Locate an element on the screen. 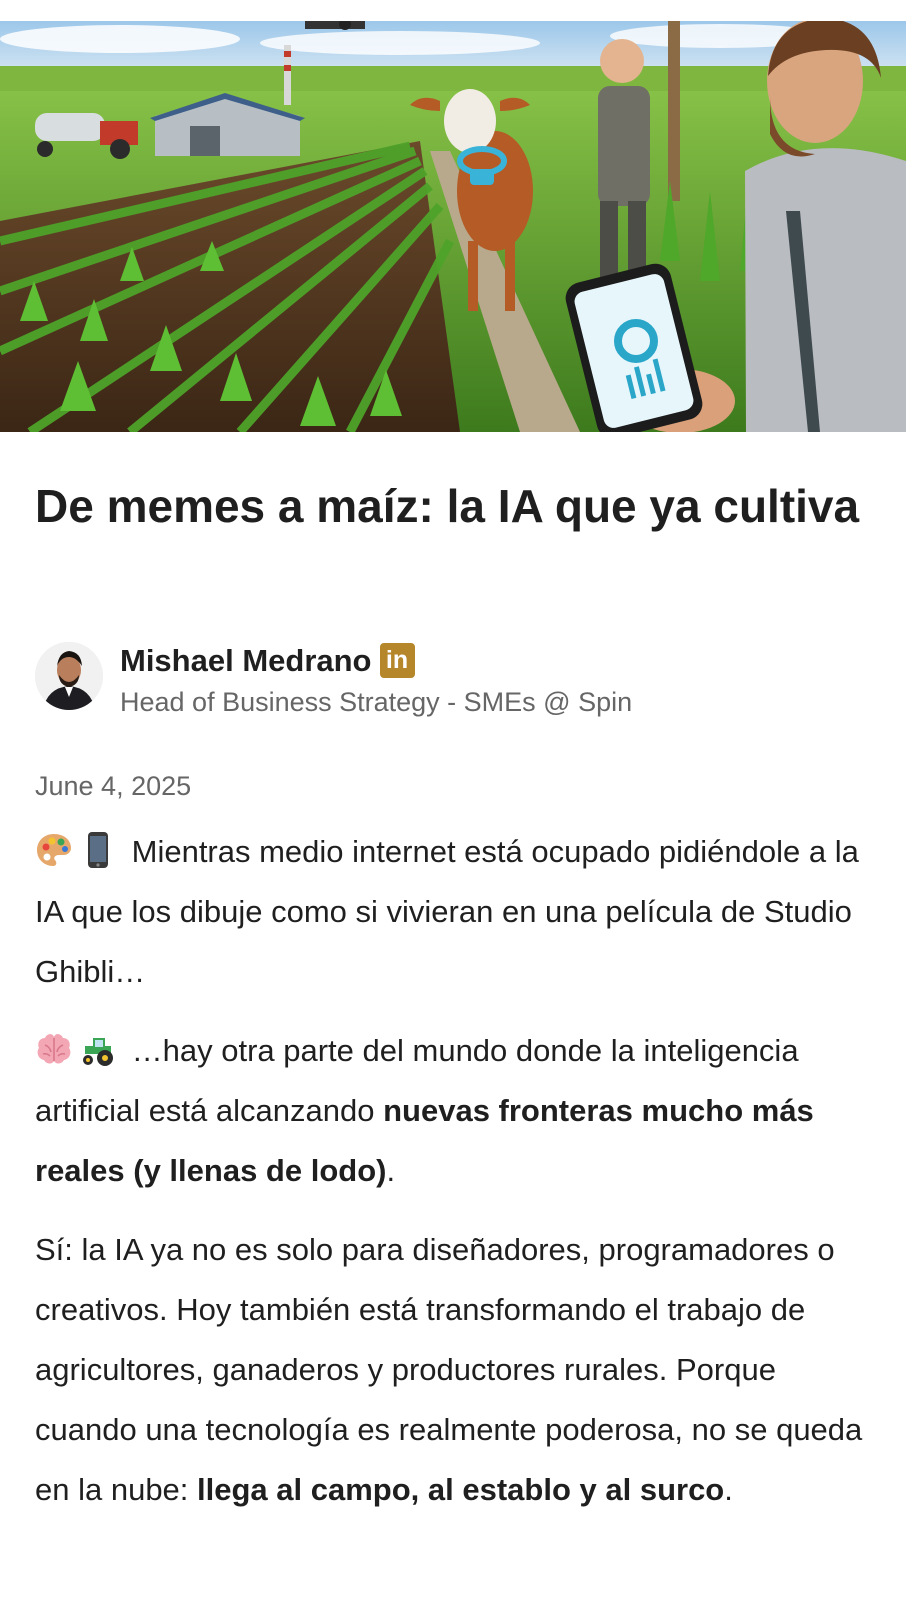  author-name: Mishael Medrano is located at coordinates (246, 660).